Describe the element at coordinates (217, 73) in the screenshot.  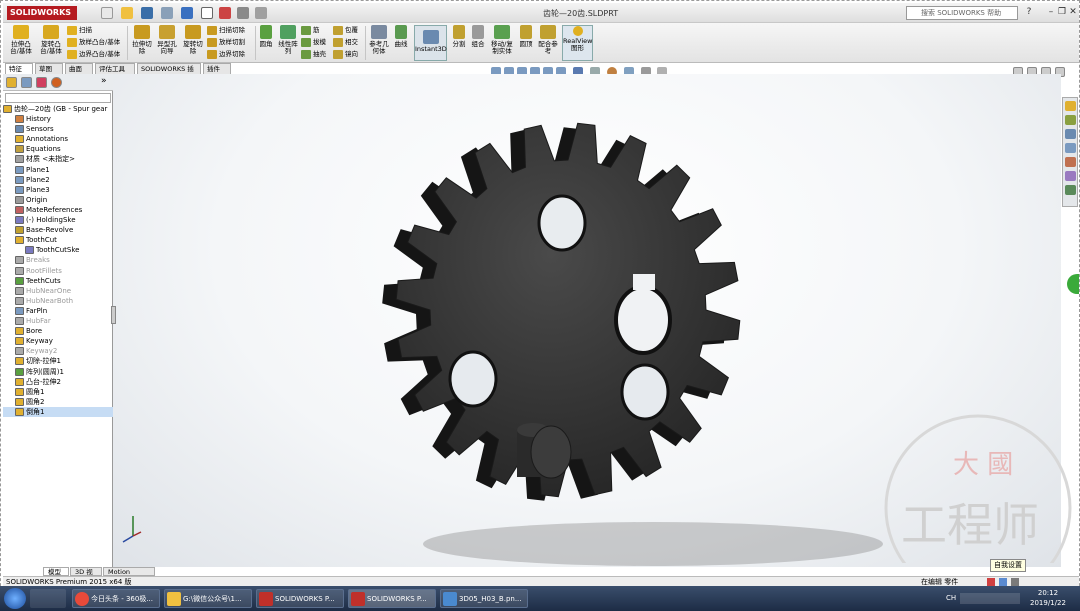
I see `tab-addins-3: 插件(3)` at that location.